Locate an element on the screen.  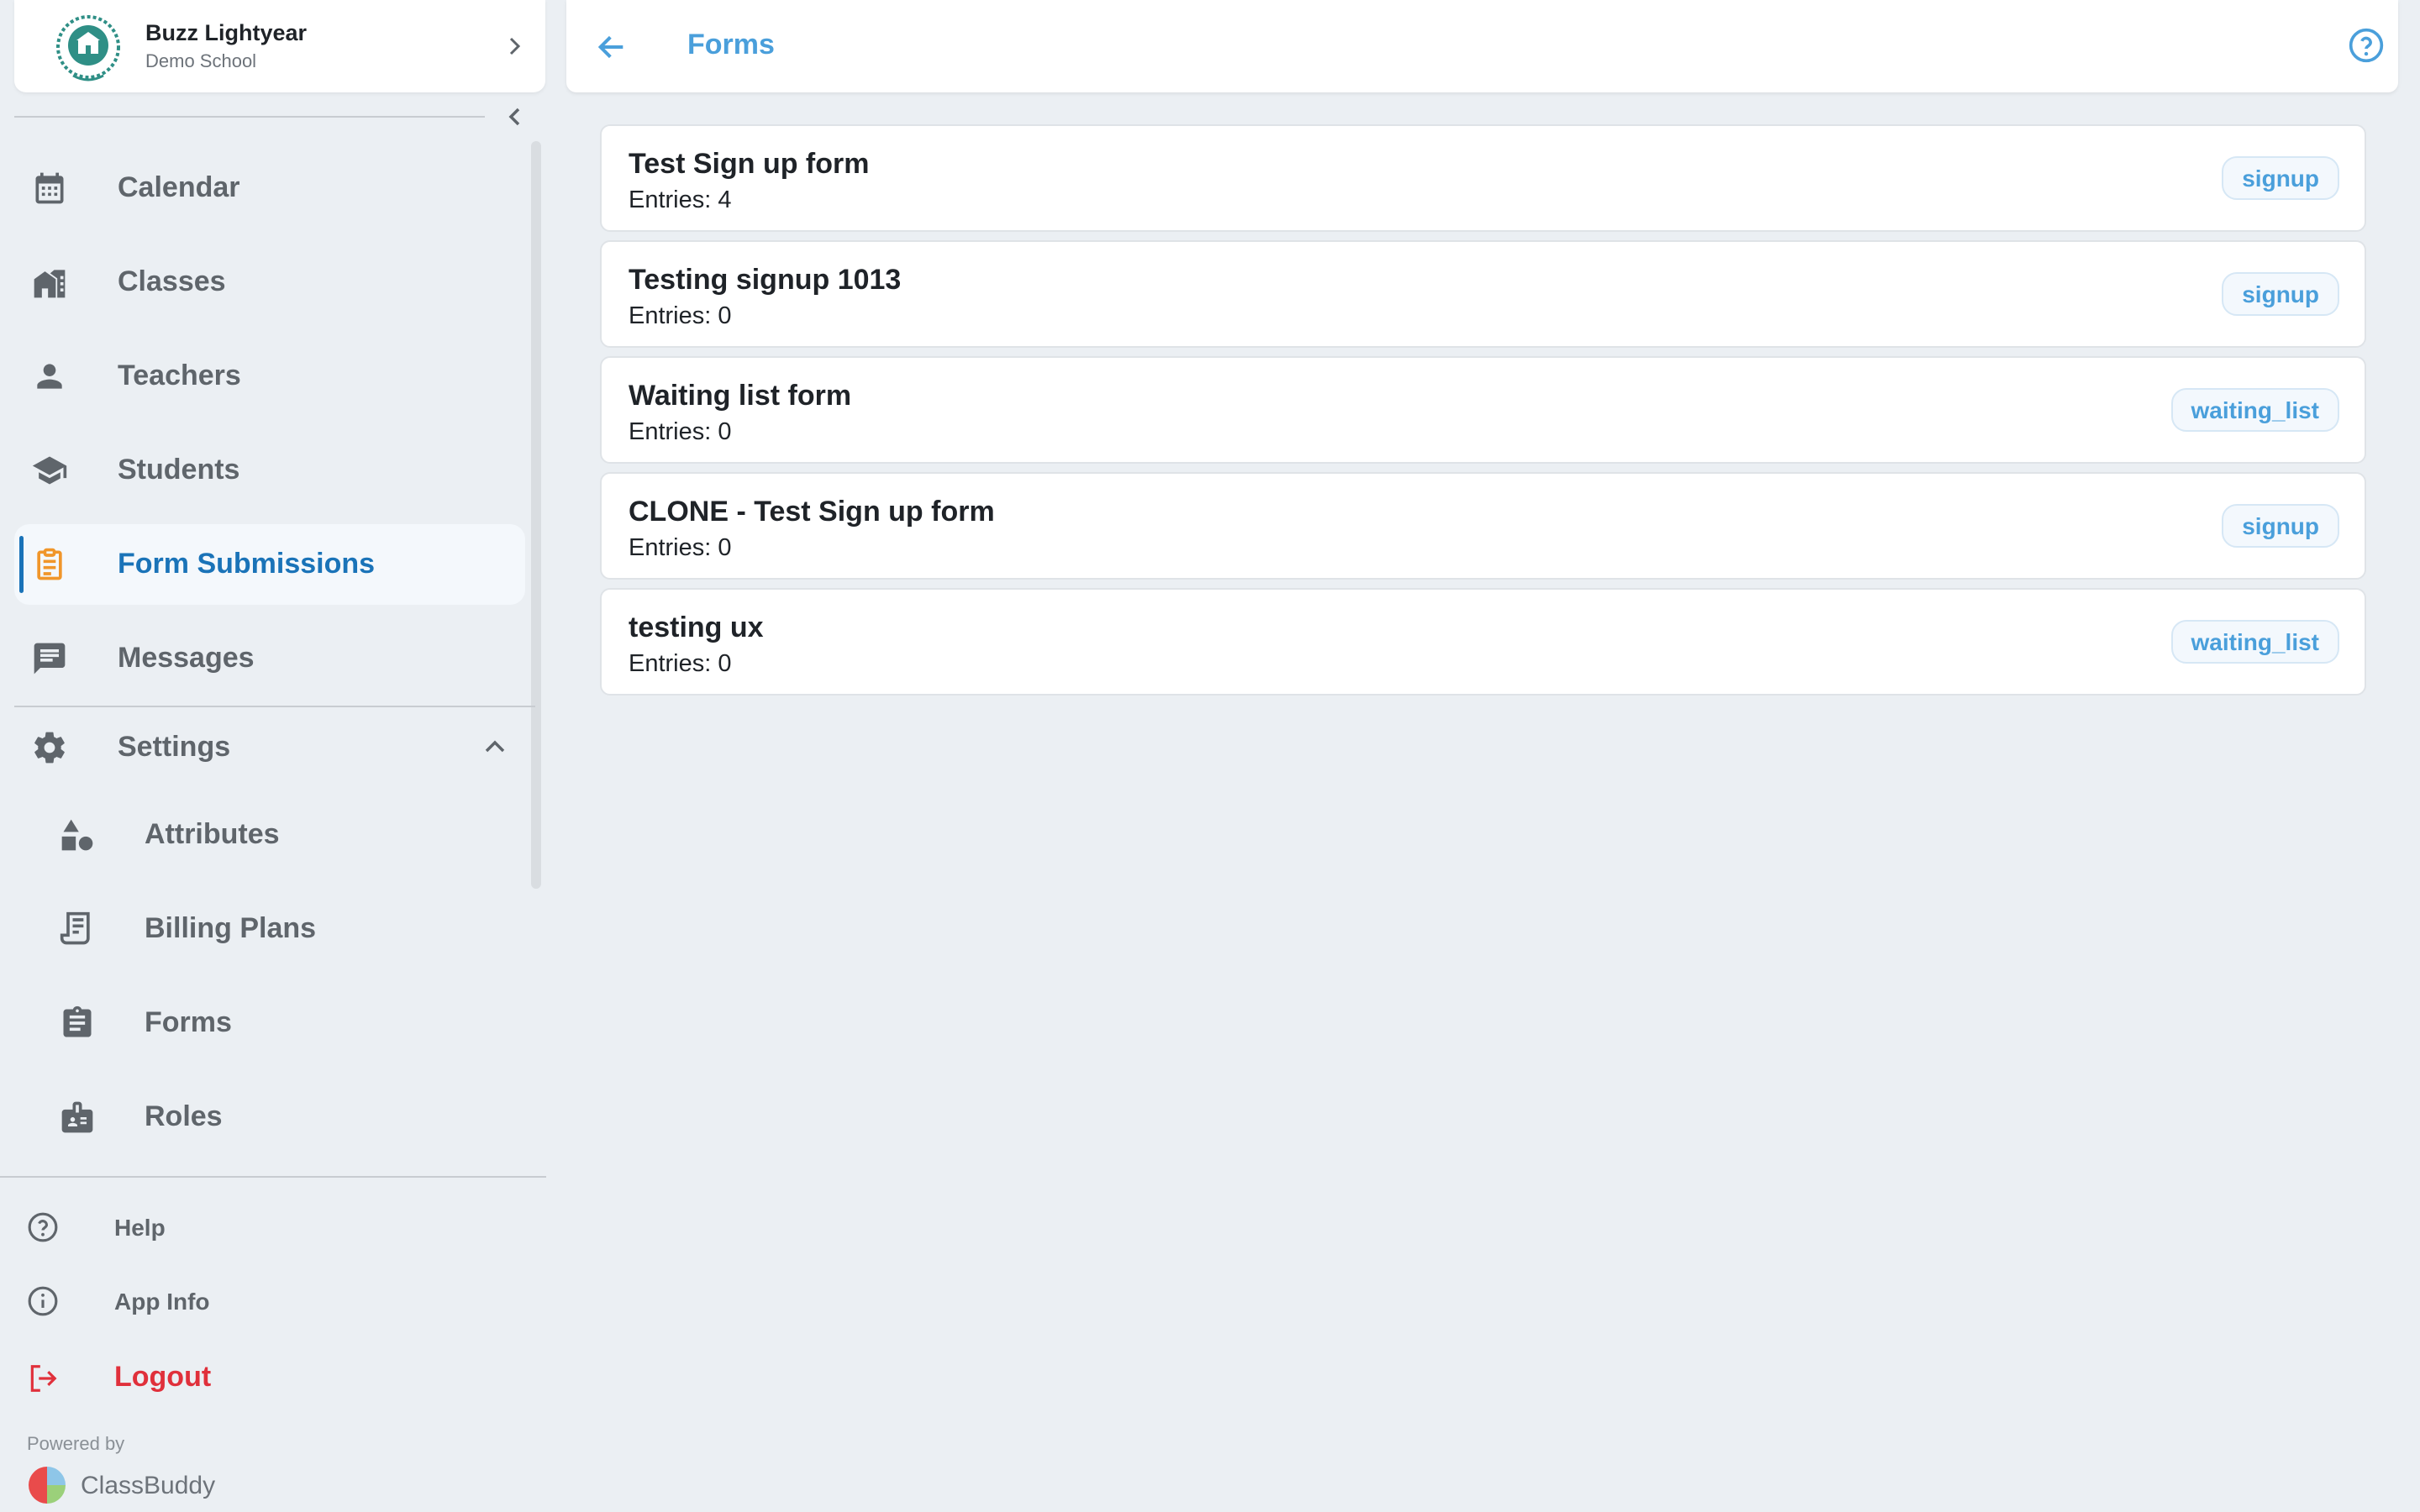
sidebar-item-messages: Messages is located at coordinates (269, 658).